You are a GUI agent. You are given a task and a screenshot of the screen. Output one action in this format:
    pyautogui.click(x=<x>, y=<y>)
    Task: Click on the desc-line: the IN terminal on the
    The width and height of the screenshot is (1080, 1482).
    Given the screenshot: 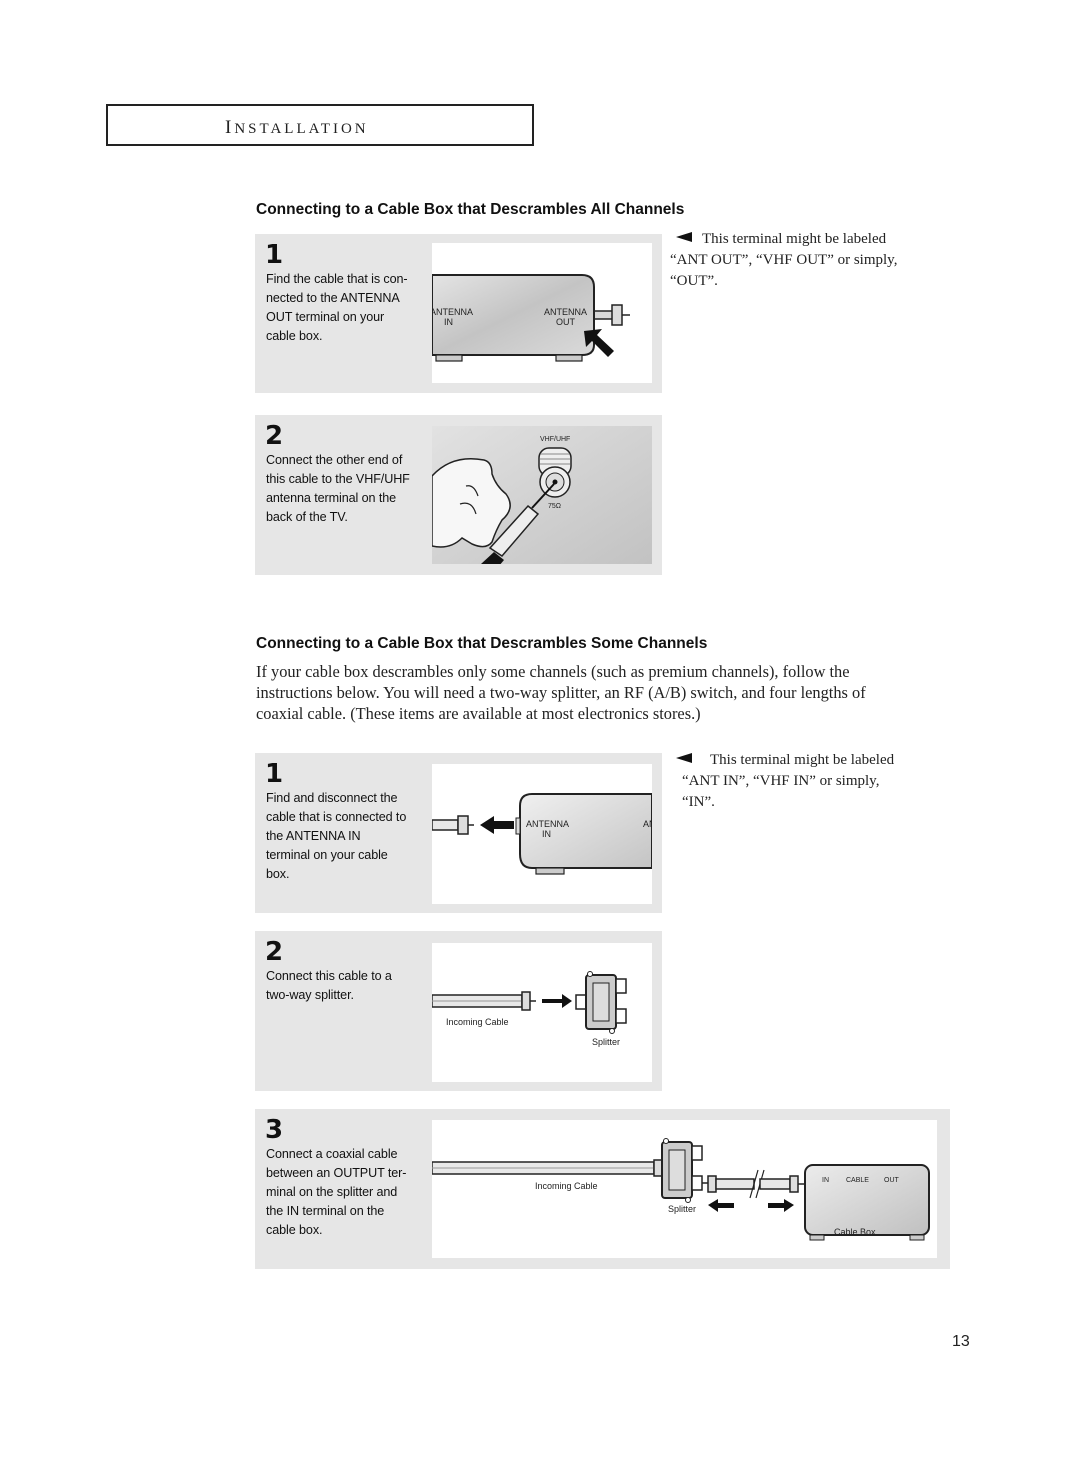 What is the action you would take?
    pyautogui.click(x=325, y=1211)
    